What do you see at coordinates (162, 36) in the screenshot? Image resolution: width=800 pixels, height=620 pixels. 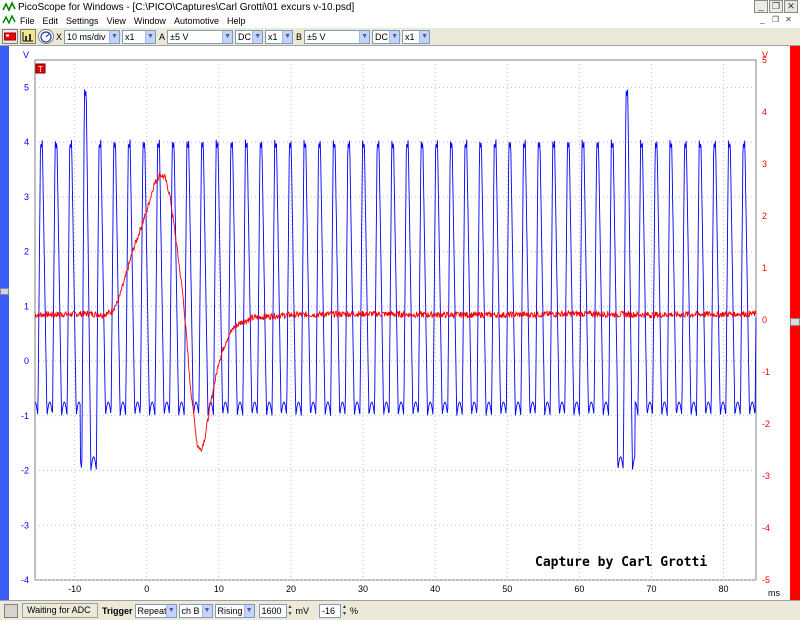 I see `channel-a-label: A` at bounding box center [162, 36].